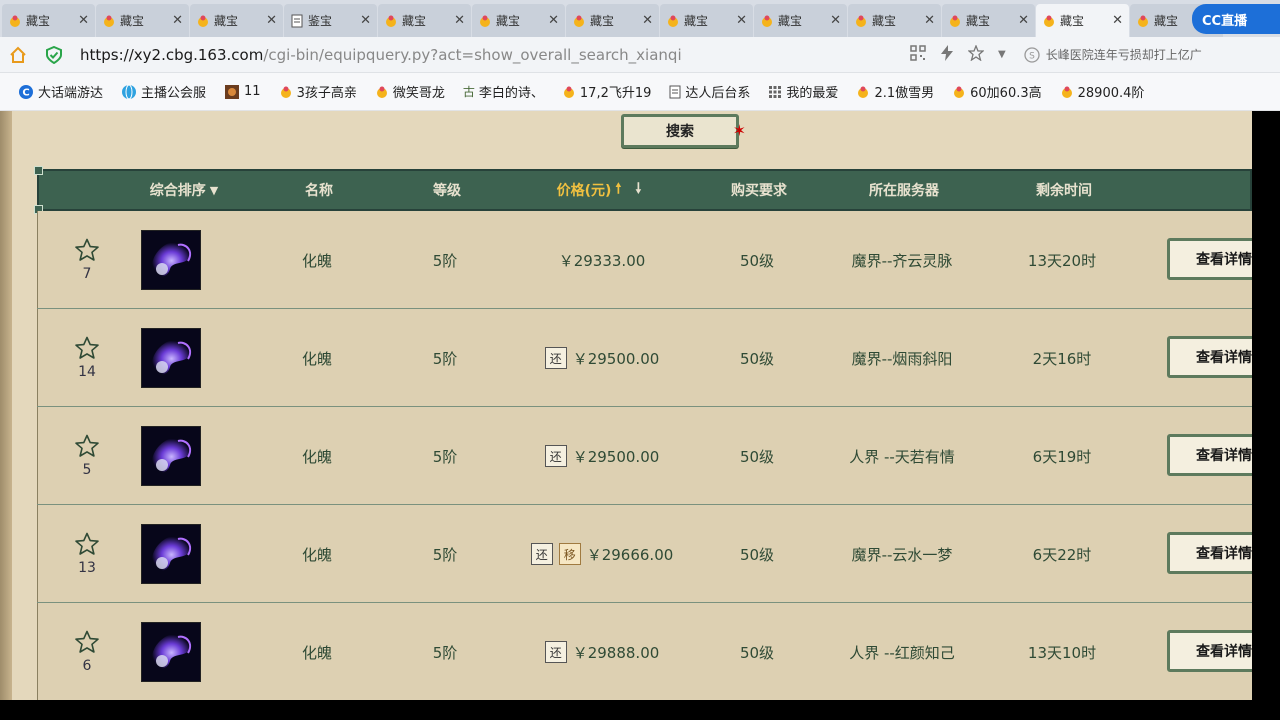  I want to click on time-left: 13天10时, so click(1062, 652).